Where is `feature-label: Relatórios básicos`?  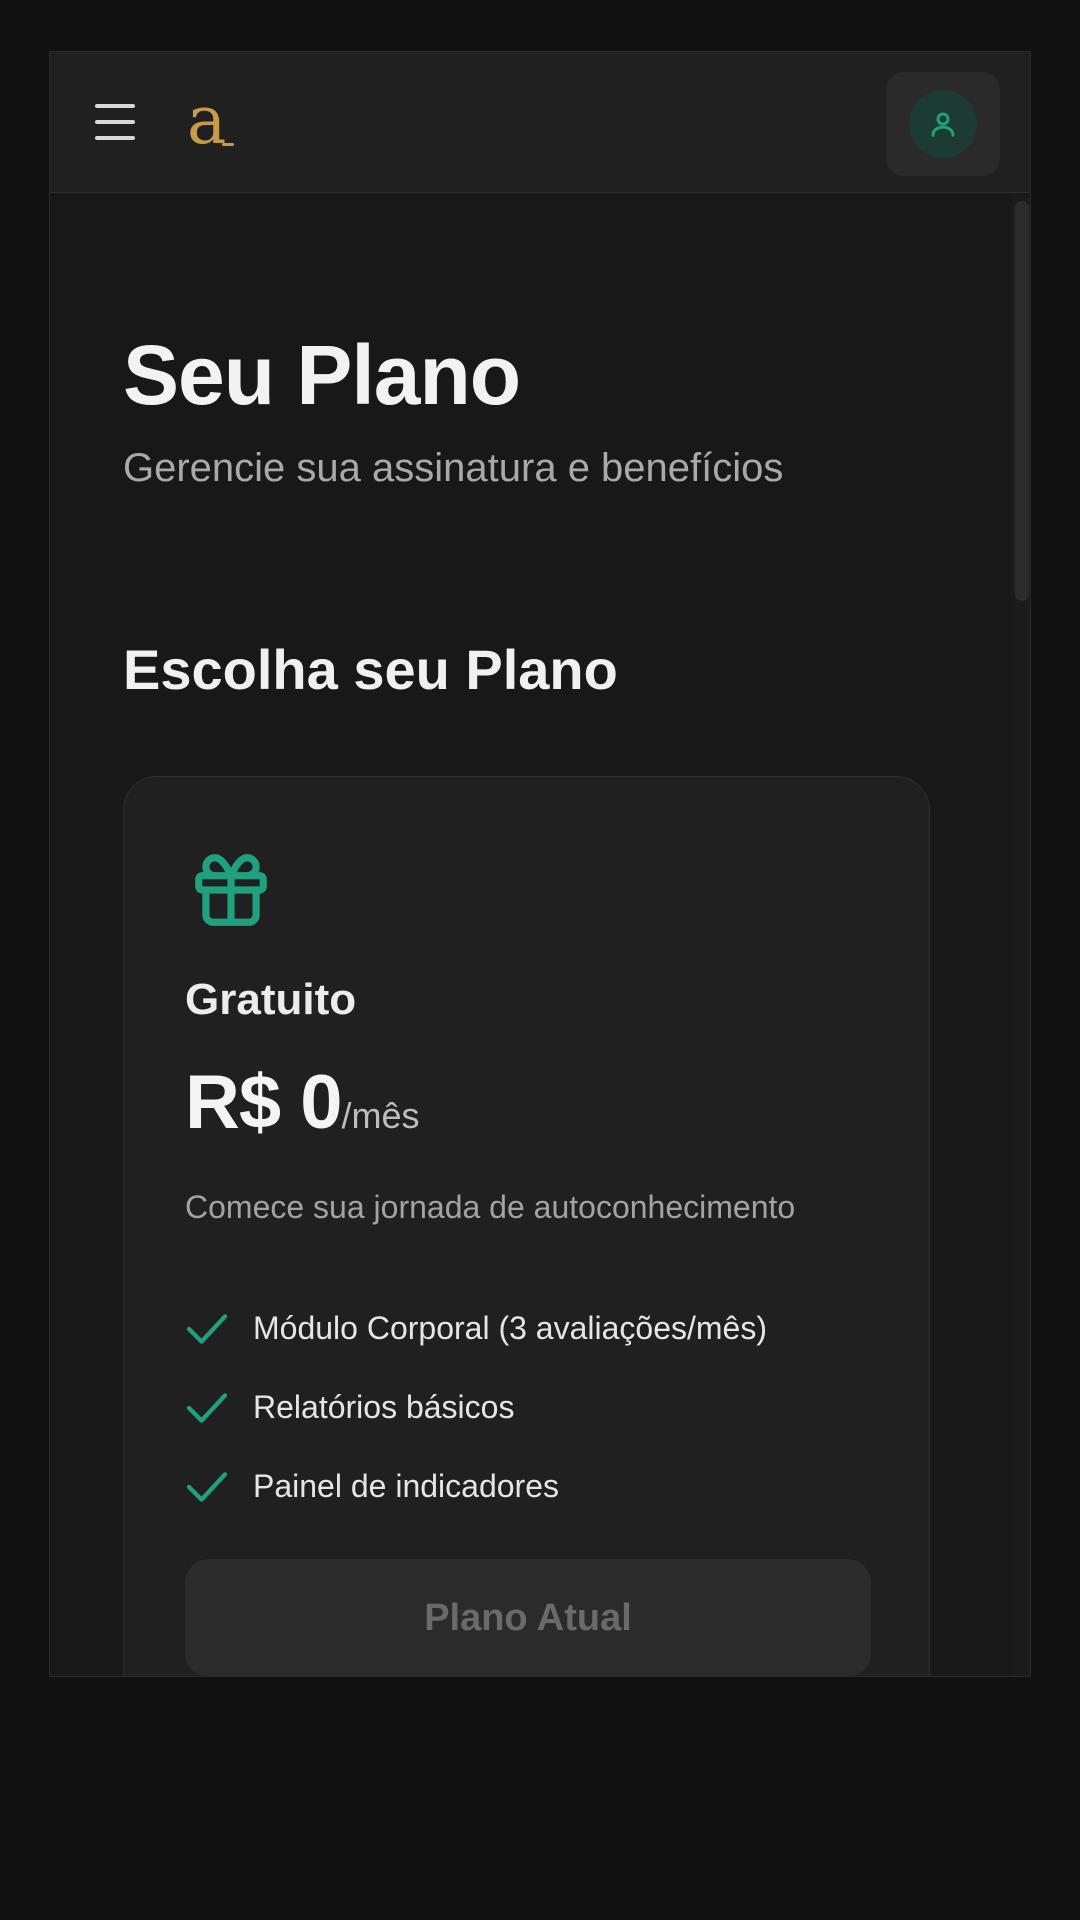 feature-label: Relatórios básicos is located at coordinates (384, 1407).